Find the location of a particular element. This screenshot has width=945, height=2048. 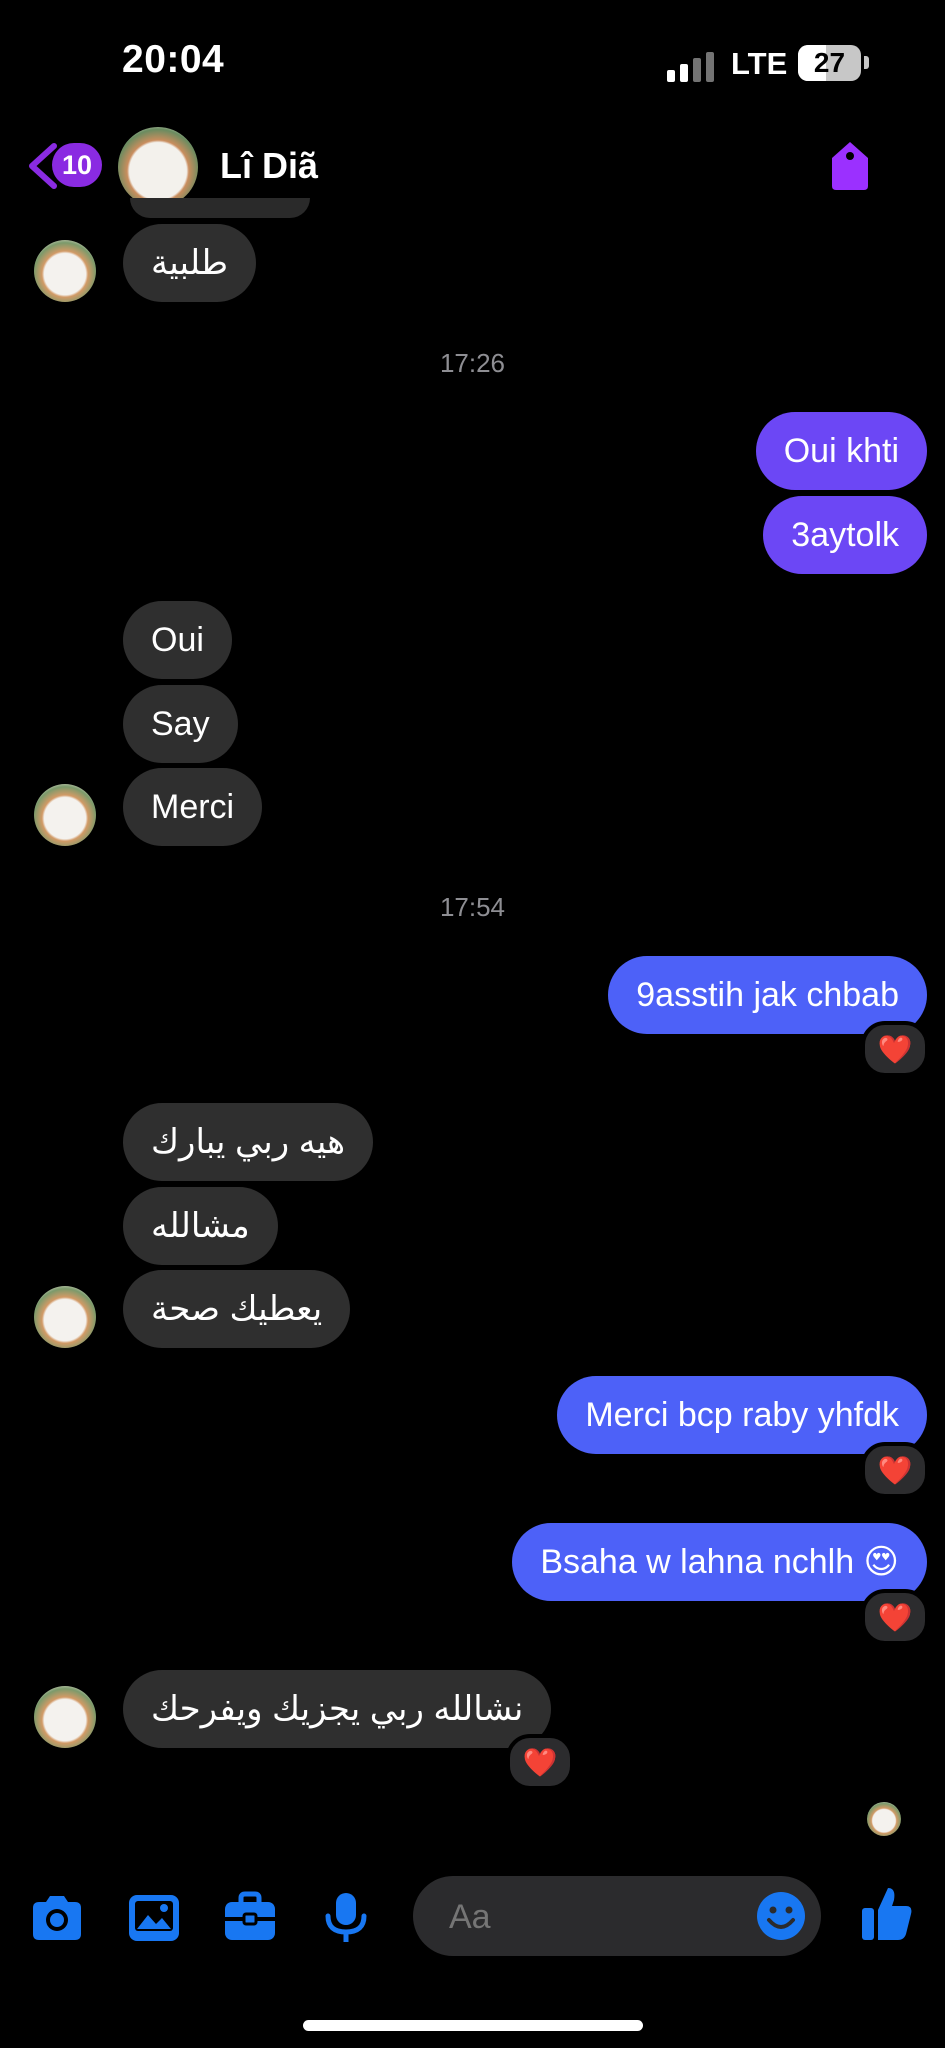

outgoing-message: Oui khti is located at coordinates (841, 451).